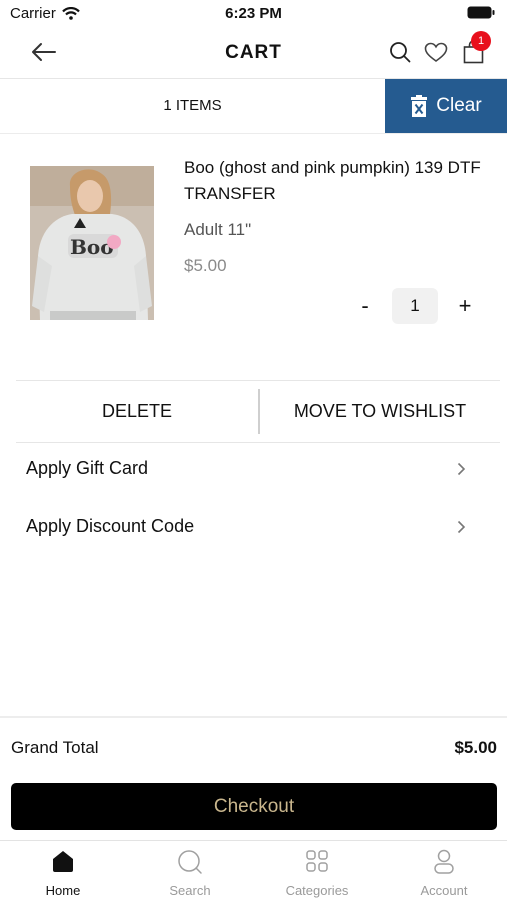 Image resolution: width=507 pixels, height=901 pixels. What do you see at coordinates (475, 747) in the screenshot?
I see `grand-total-value: $5.00` at bounding box center [475, 747].